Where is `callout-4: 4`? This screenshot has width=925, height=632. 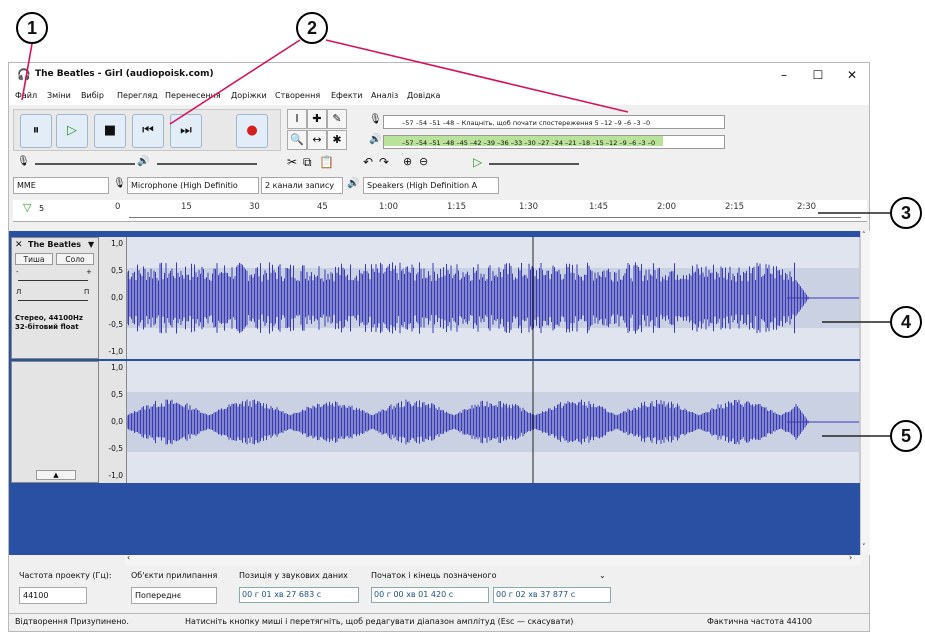 callout-4: 4 is located at coordinates (906, 322).